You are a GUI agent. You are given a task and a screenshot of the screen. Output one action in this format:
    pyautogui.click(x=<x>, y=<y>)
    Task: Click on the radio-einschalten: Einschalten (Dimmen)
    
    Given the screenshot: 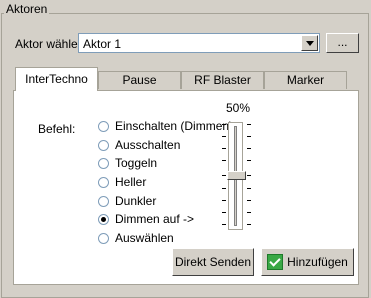 What is the action you would take?
    pyautogui.click(x=165, y=126)
    